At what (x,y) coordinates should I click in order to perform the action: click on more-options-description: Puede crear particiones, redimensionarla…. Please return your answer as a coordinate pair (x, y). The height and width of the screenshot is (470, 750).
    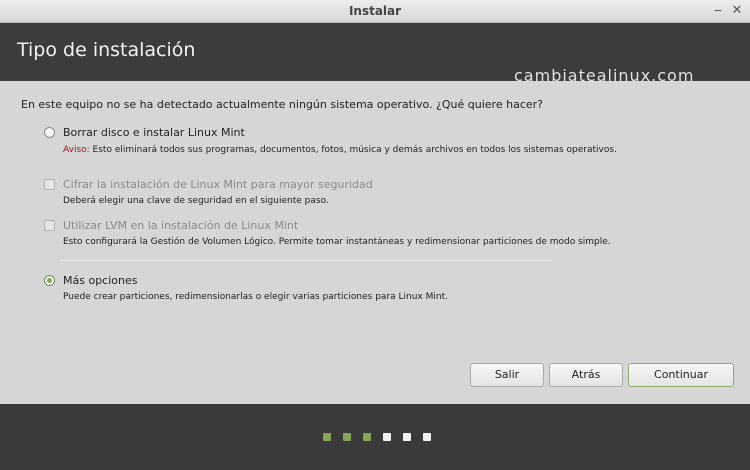
    Looking at the image, I should click on (255, 297).